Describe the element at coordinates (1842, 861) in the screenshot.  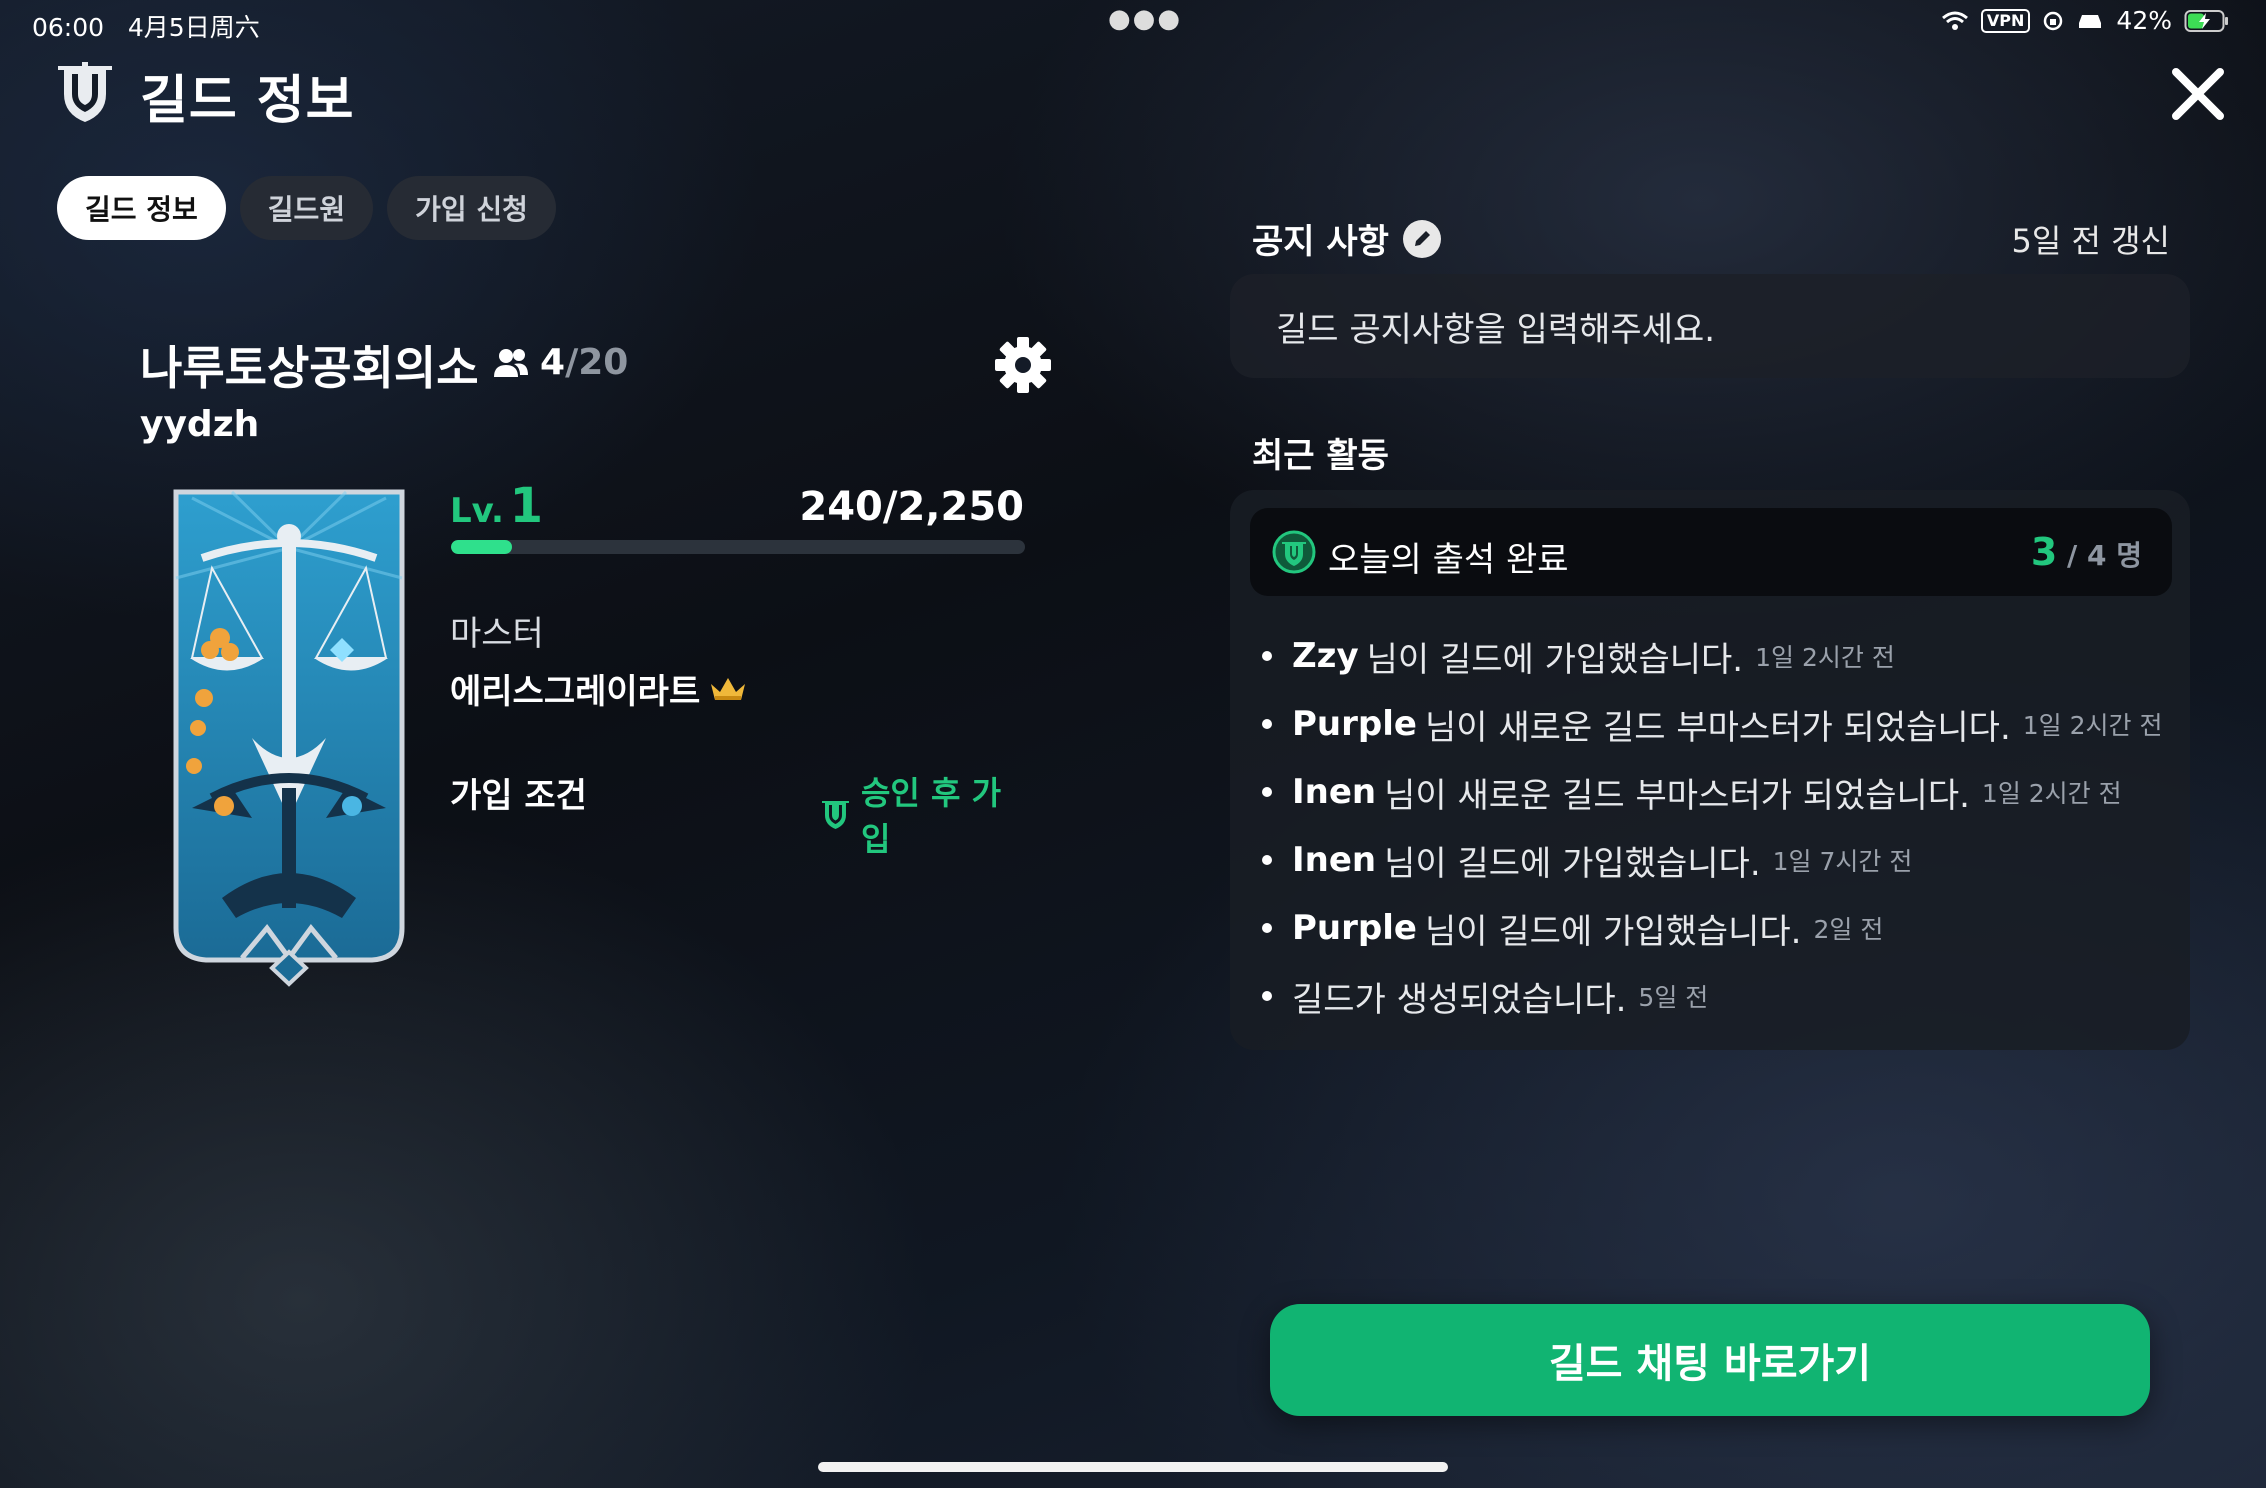
I see `activity-time: 1일 7시간 전` at that location.